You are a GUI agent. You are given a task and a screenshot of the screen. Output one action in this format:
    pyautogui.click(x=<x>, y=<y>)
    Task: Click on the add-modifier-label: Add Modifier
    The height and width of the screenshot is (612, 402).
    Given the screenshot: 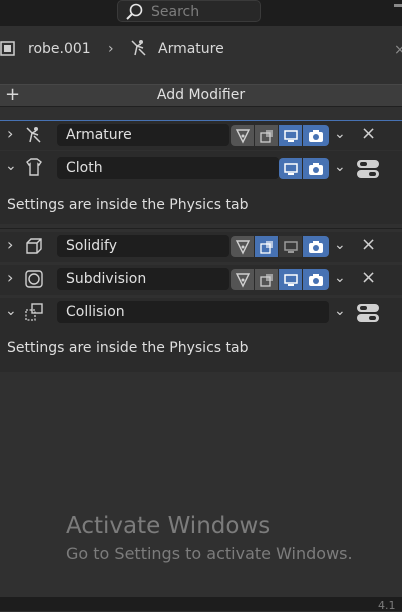 What is the action you would take?
    pyautogui.click(x=201, y=95)
    